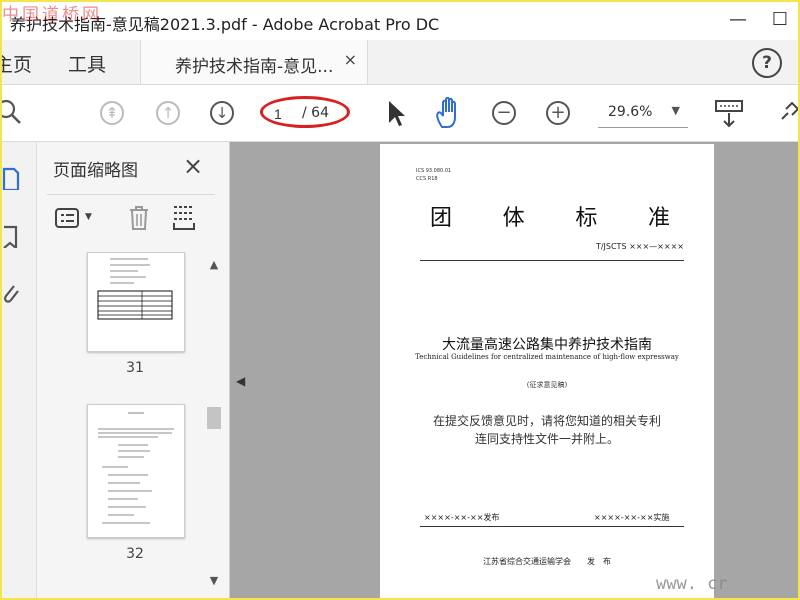 The image size is (800, 600). Describe the element at coordinates (350, 59) in the screenshot. I see `close-tab-button: ×` at that location.